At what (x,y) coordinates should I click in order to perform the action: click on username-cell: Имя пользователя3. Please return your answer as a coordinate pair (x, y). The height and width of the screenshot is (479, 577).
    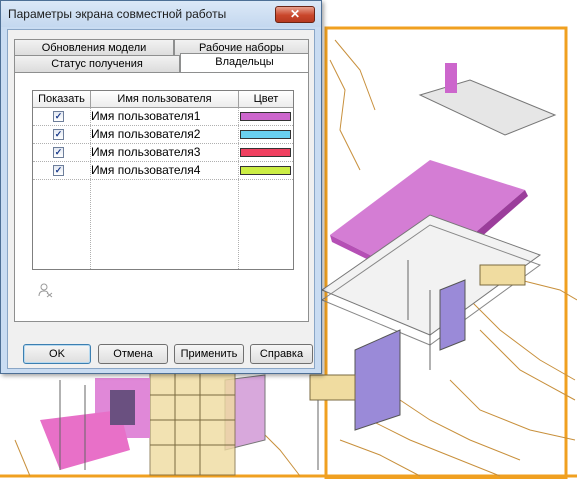
    Looking at the image, I should click on (146, 152).